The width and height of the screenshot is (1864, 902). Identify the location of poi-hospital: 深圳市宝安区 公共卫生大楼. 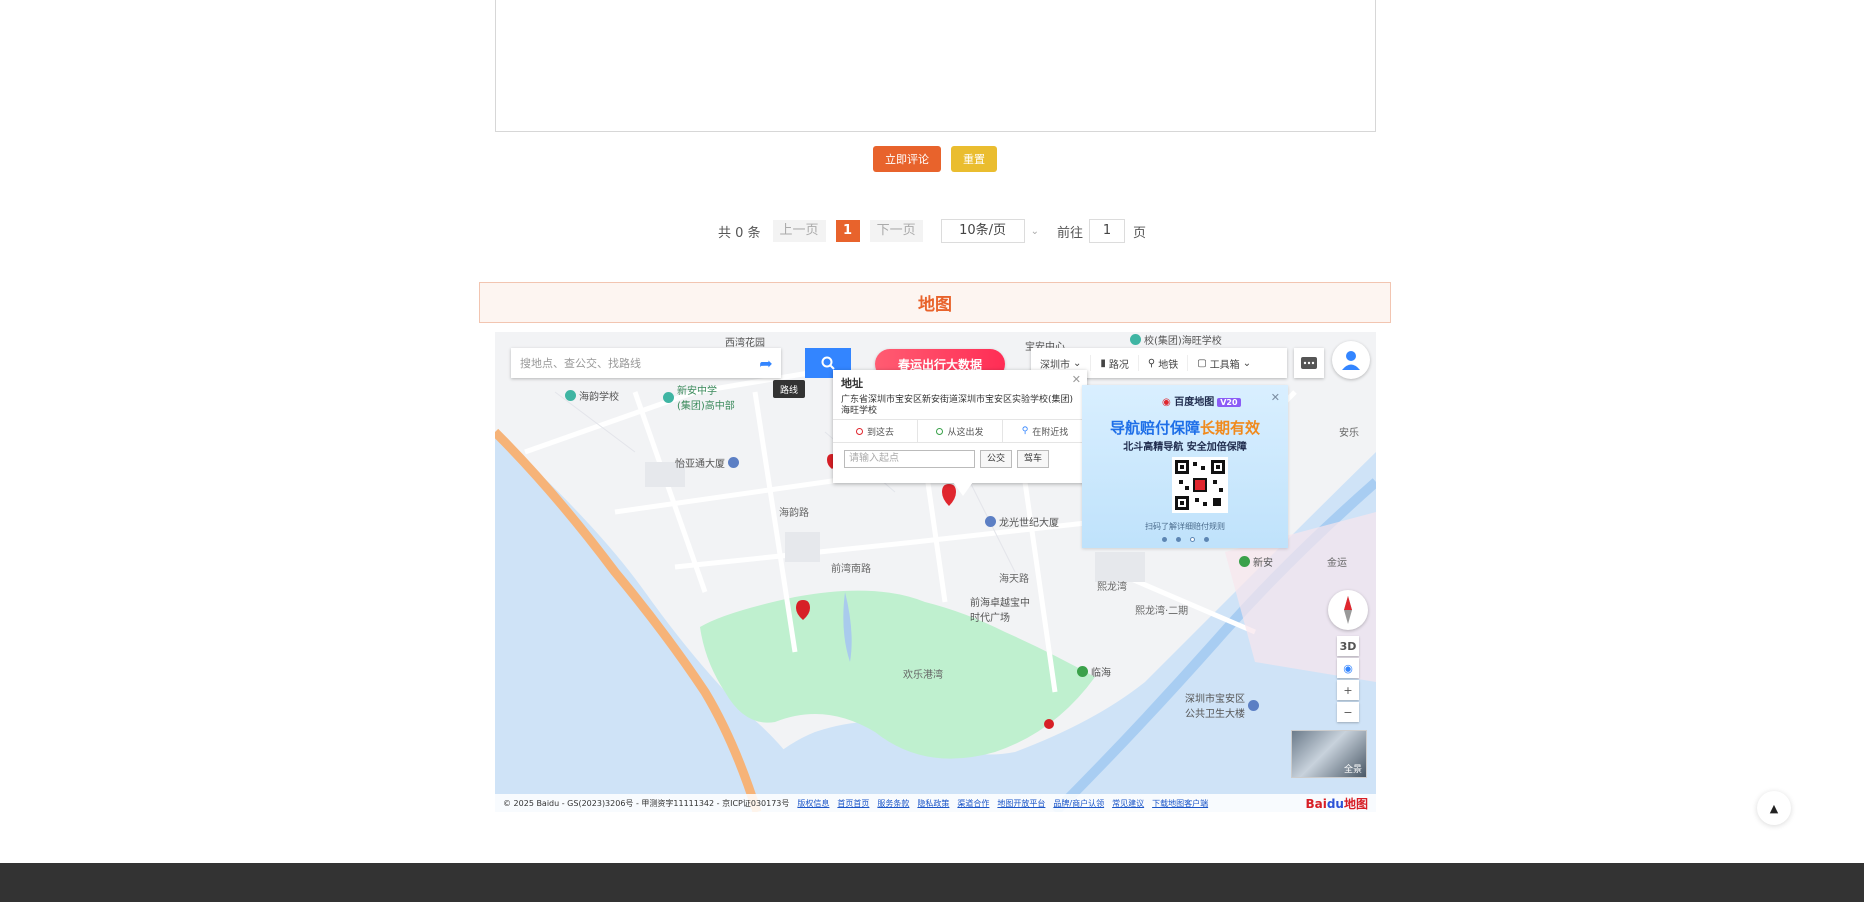
(1222, 705).